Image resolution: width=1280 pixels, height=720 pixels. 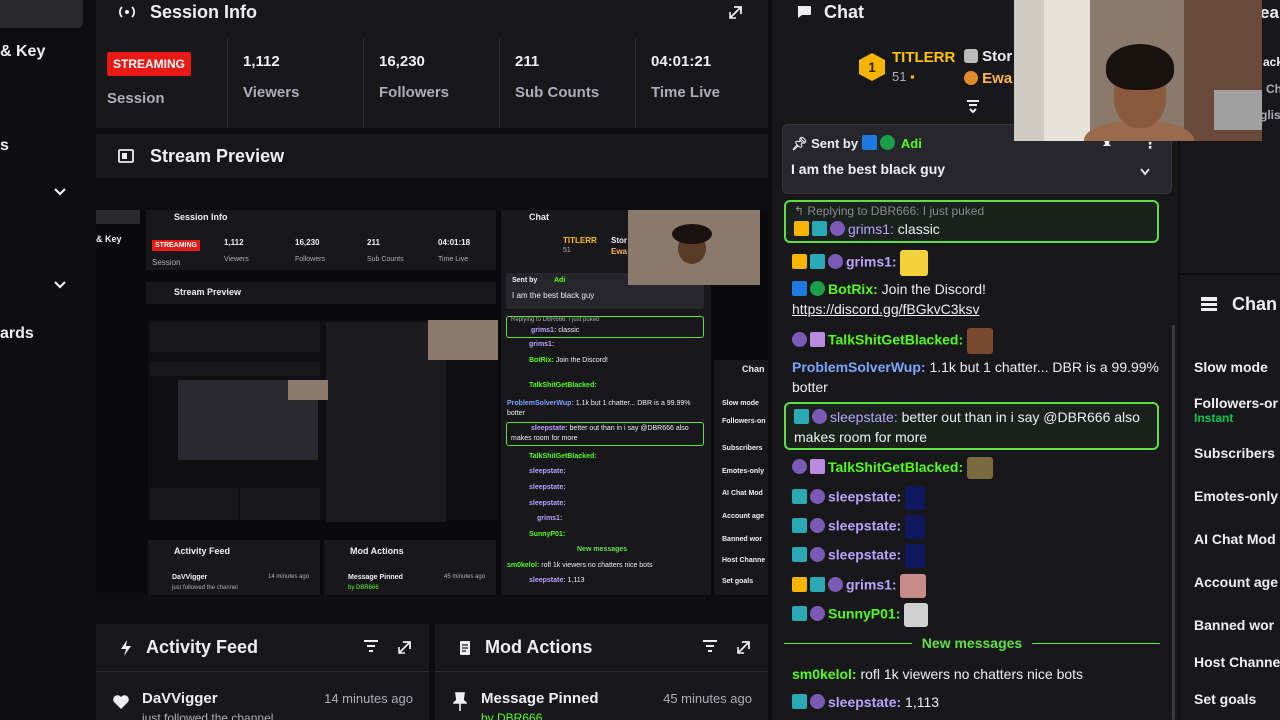 I want to click on chat-message: TalkShitGetBlacked:, so click(x=893, y=468).